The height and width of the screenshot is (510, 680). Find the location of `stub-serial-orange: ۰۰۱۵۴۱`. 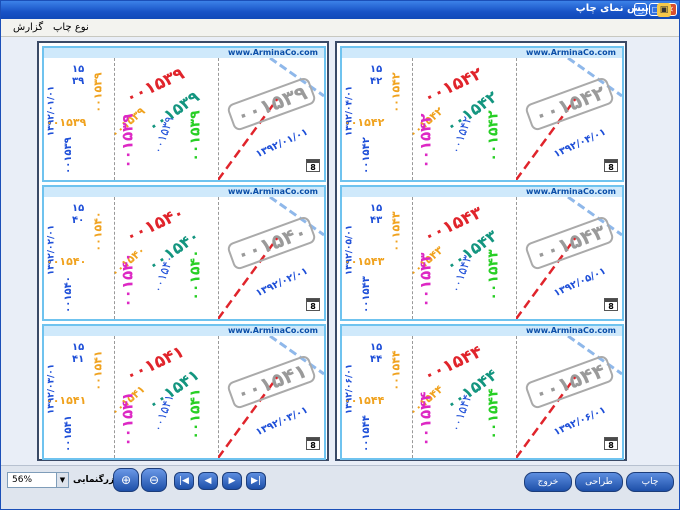

stub-serial-orange: ۰۰۱۵۴۱ is located at coordinates (98, 370).